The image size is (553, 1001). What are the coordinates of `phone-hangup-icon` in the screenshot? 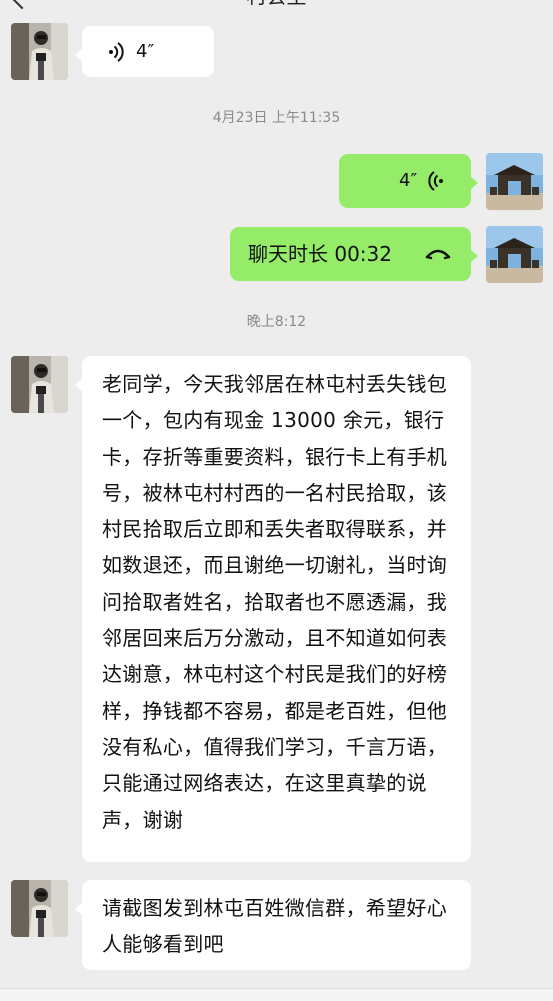 It's located at (438, 255).